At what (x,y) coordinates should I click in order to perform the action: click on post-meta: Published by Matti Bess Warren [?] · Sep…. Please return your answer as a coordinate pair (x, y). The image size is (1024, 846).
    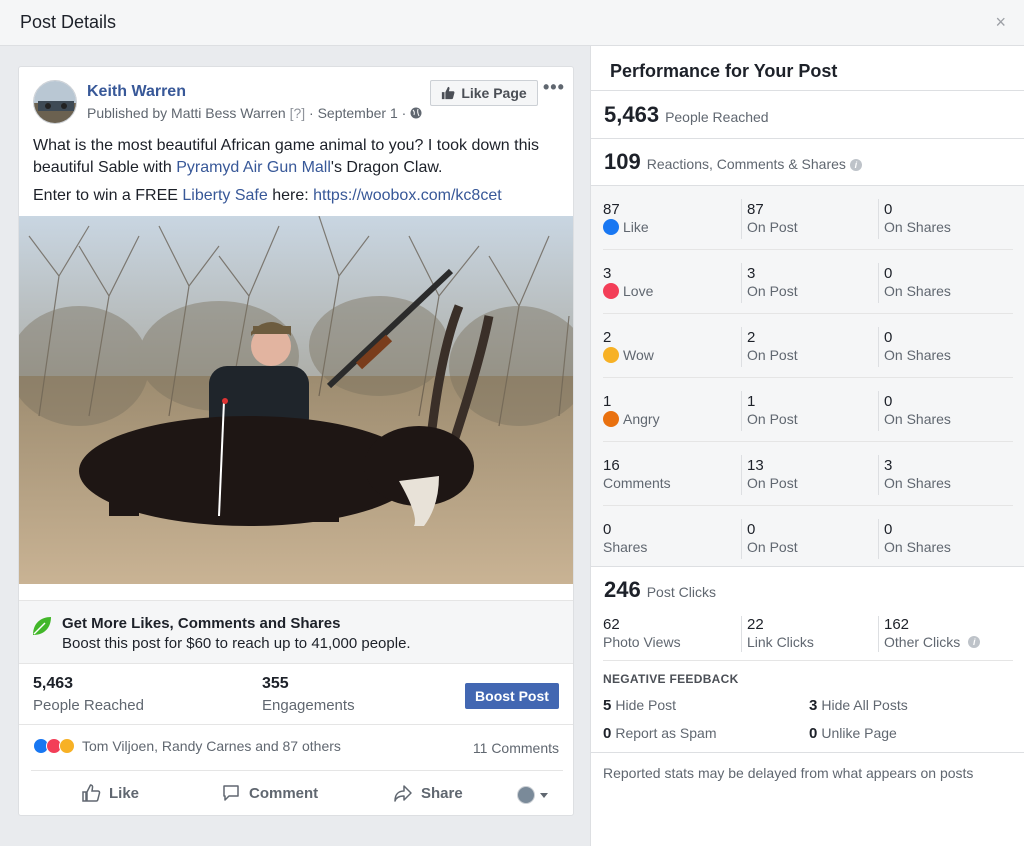
    Looking at the image, I should click on (254, 113).